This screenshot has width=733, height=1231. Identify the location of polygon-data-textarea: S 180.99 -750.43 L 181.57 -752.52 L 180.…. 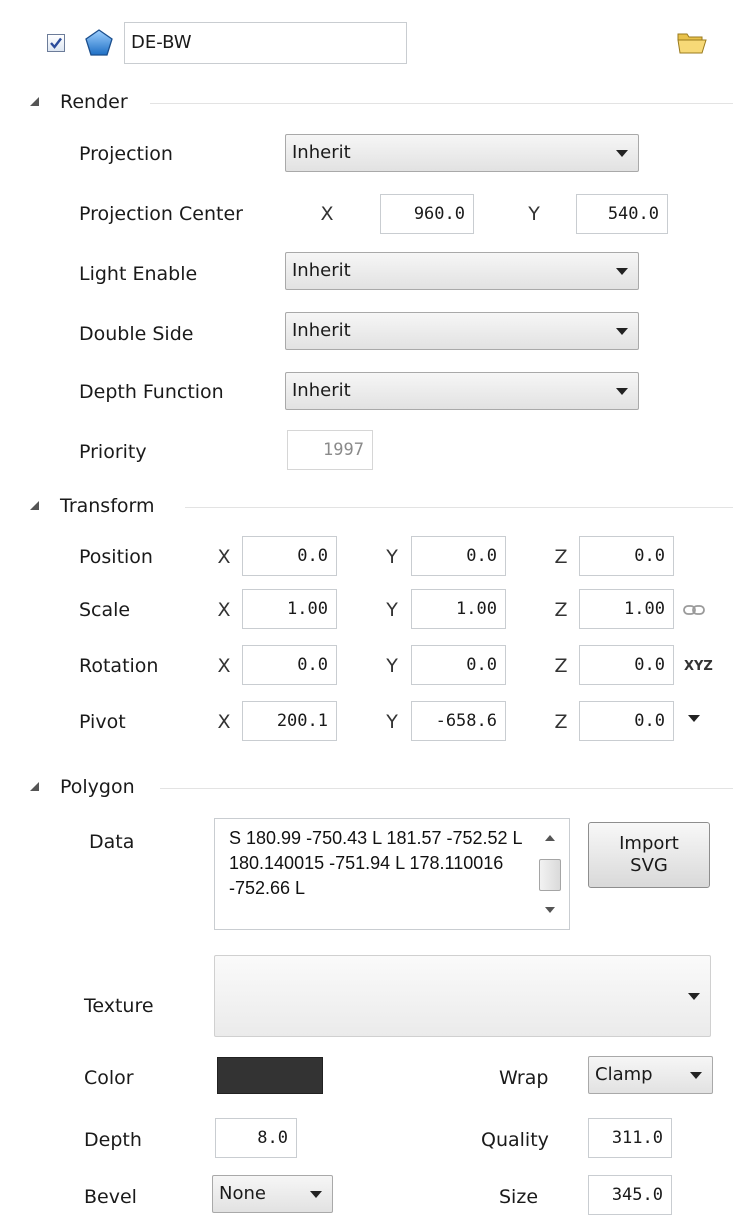
(392, 874).